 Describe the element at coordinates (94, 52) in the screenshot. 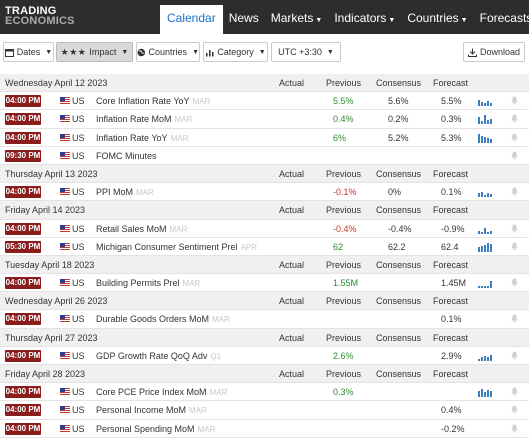

I see `impact-dropdown: ★★★ Impact ▼` at that location.